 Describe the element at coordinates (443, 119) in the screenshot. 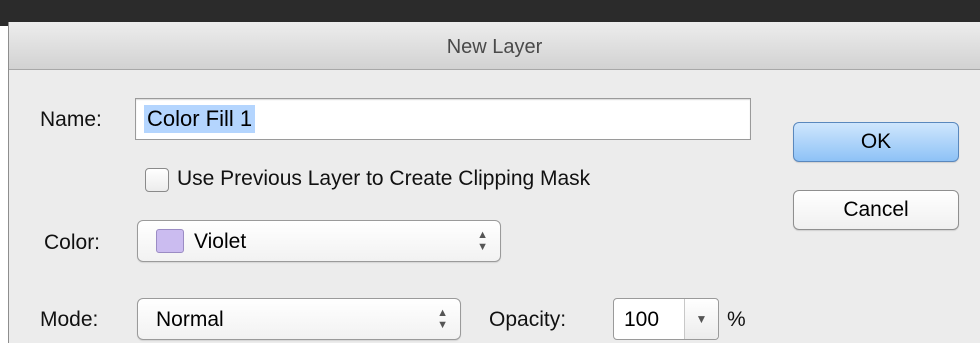

I see `name-input: Color Fill 1` at that location.